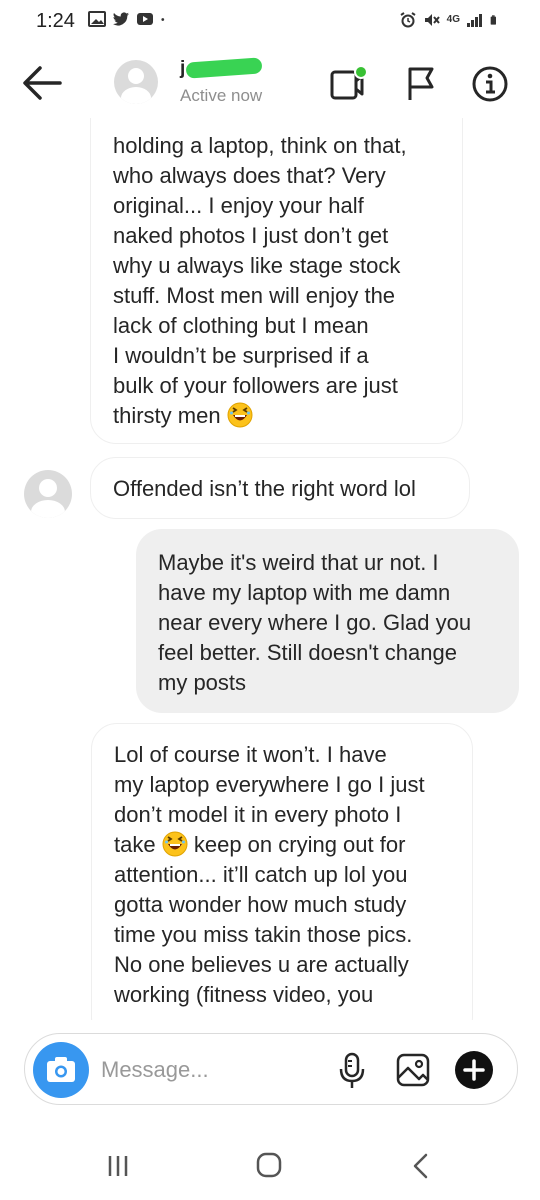  I want to click on youtube-icon, so click(145, 19).